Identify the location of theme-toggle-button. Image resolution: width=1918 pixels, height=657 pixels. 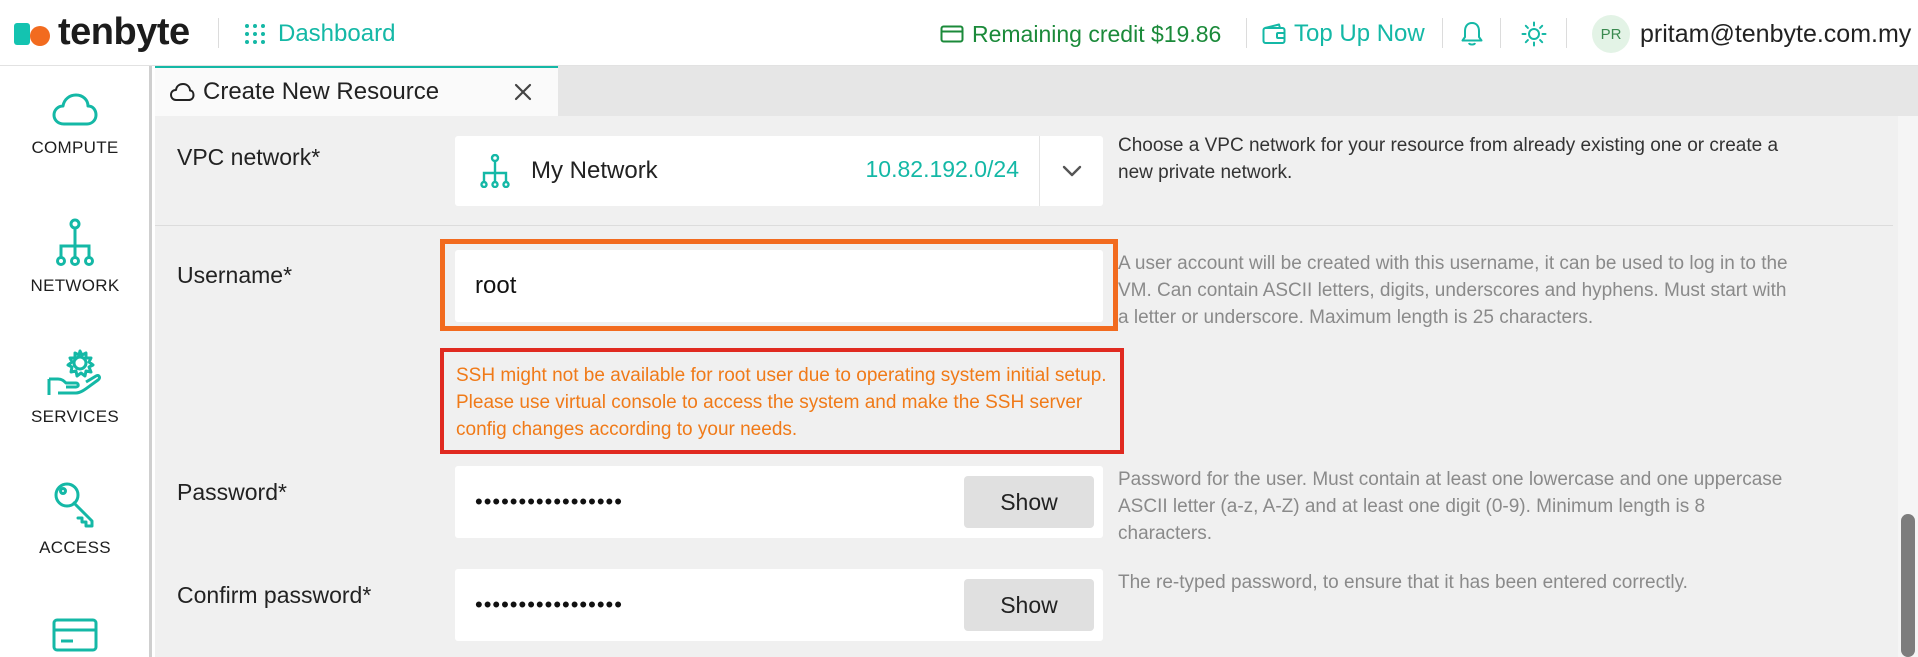
(1534, 34).